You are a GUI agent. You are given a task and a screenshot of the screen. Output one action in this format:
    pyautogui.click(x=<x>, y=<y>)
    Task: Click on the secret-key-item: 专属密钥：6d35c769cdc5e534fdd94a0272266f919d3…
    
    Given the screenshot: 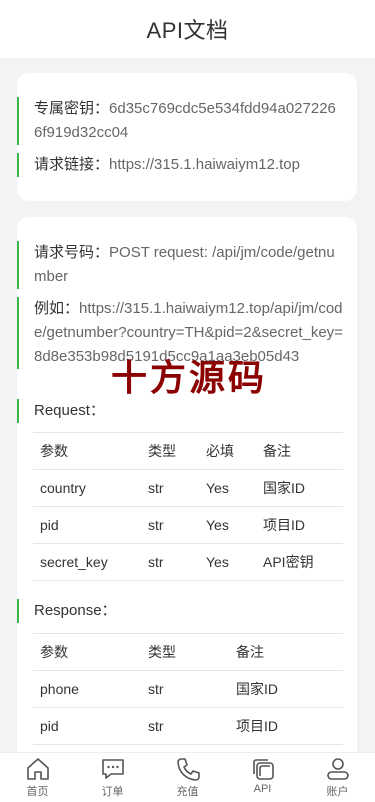 What is the action you would take?
    pyautogui.click(x=187, y=121)
    